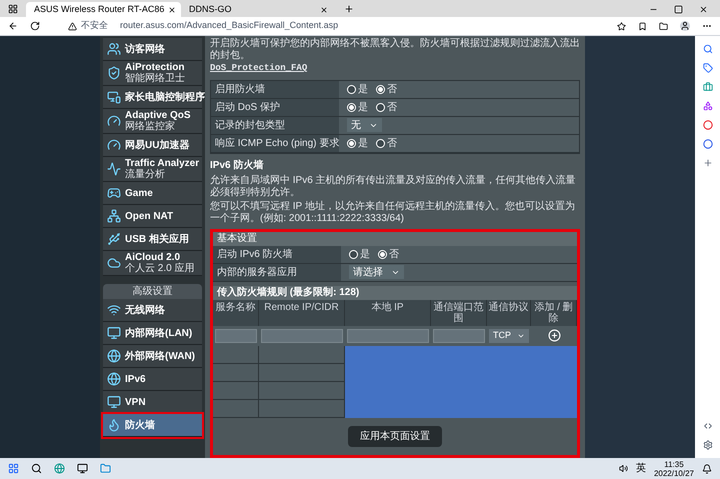 This screenshot has height=479, width=720. What do you see at coordinates (152, 356) in the screenshot?
I see `sidebar-item: 外部网络(WAN)` at bounding box center [152, 356].